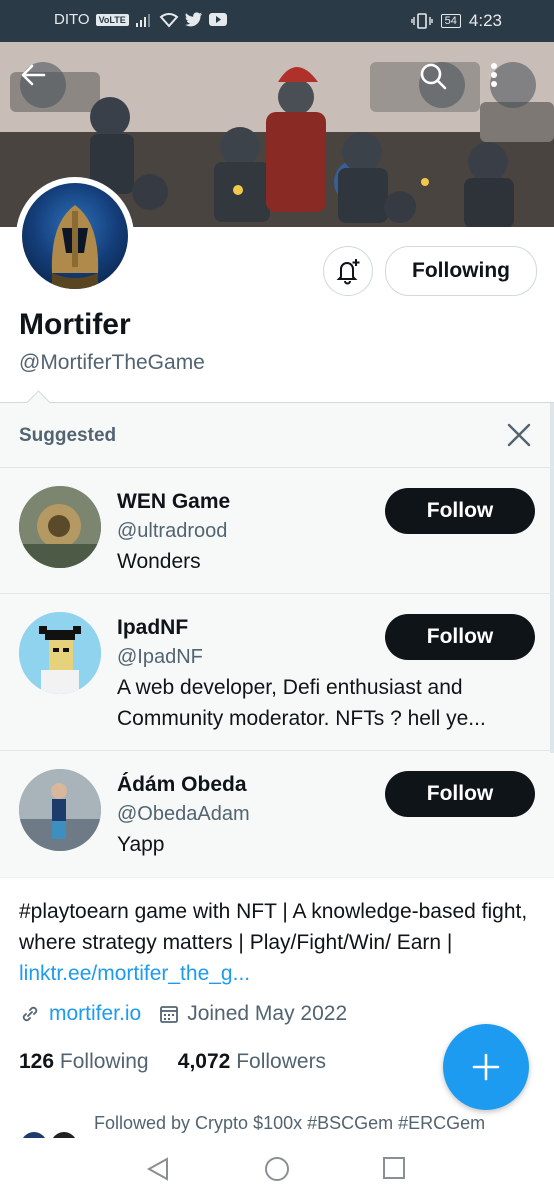  Describe the element at coordinates (141, 844) in the screenshot. I see `suggested-bio: Yapp` at that location.